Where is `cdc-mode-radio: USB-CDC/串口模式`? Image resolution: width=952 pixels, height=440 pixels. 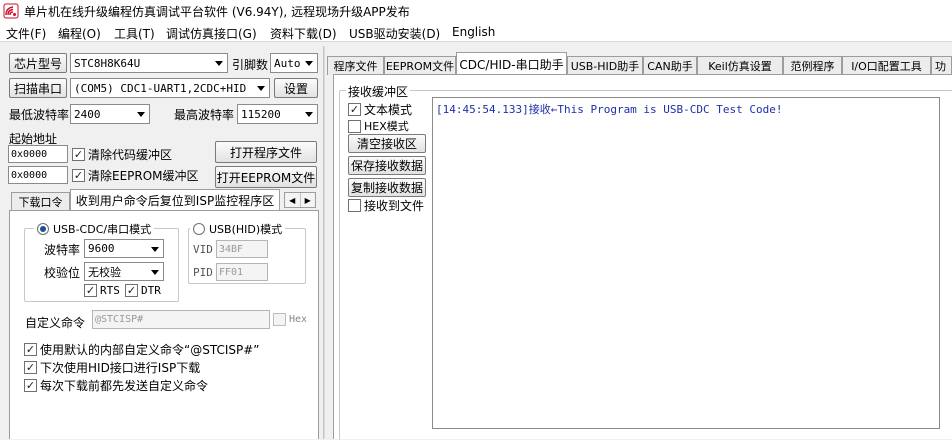
cdc-mode-radio: USB-CDC/串口模式 is located at coordinates (94, 229).